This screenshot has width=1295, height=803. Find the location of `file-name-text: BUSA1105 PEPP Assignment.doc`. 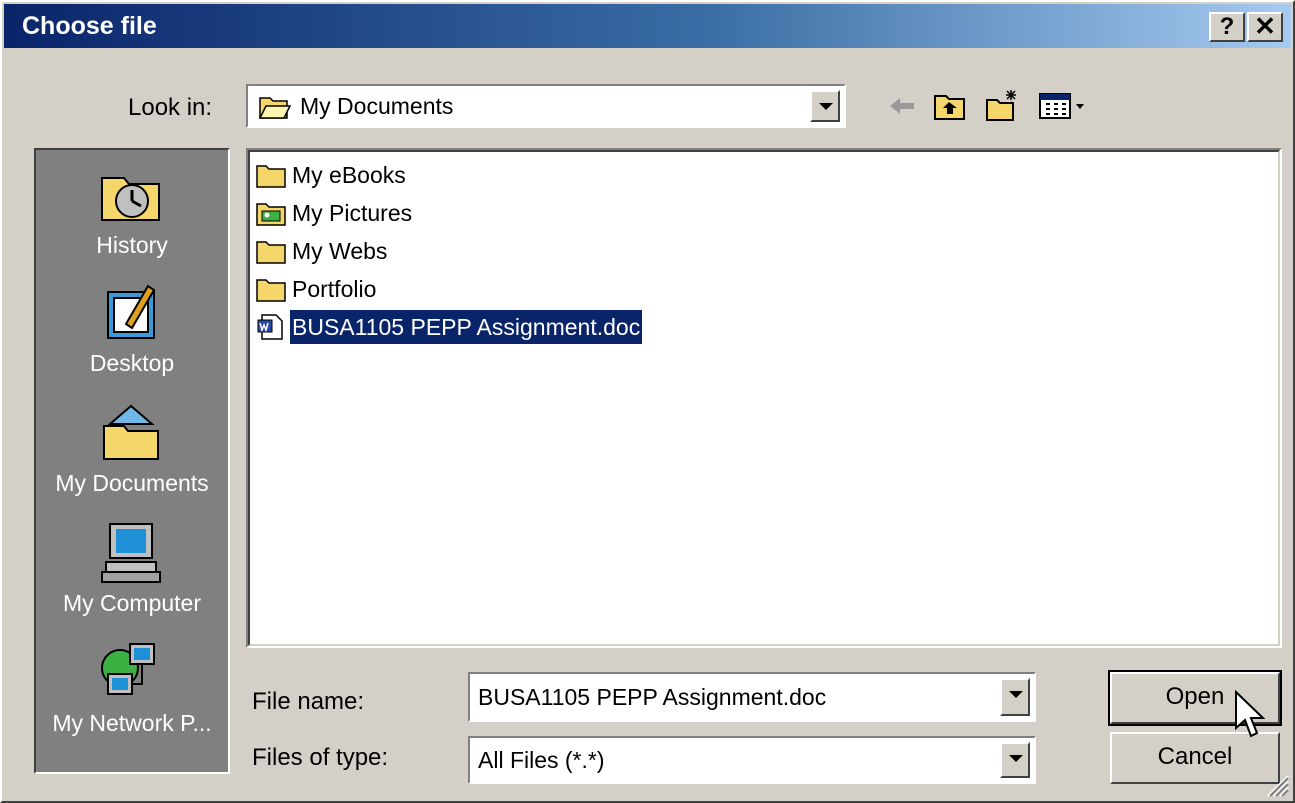

file-name-text: BUSA1105 PEPP Assignment.doc is located at coordinates (466, 327).